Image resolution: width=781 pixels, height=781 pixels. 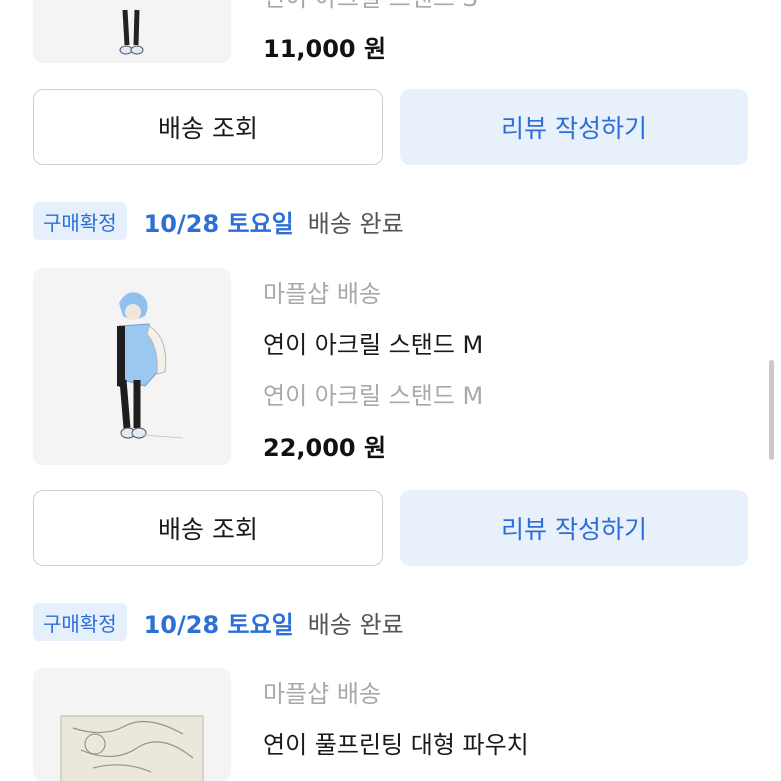 I want to click on scrollbar, so click(x=771, y=410).